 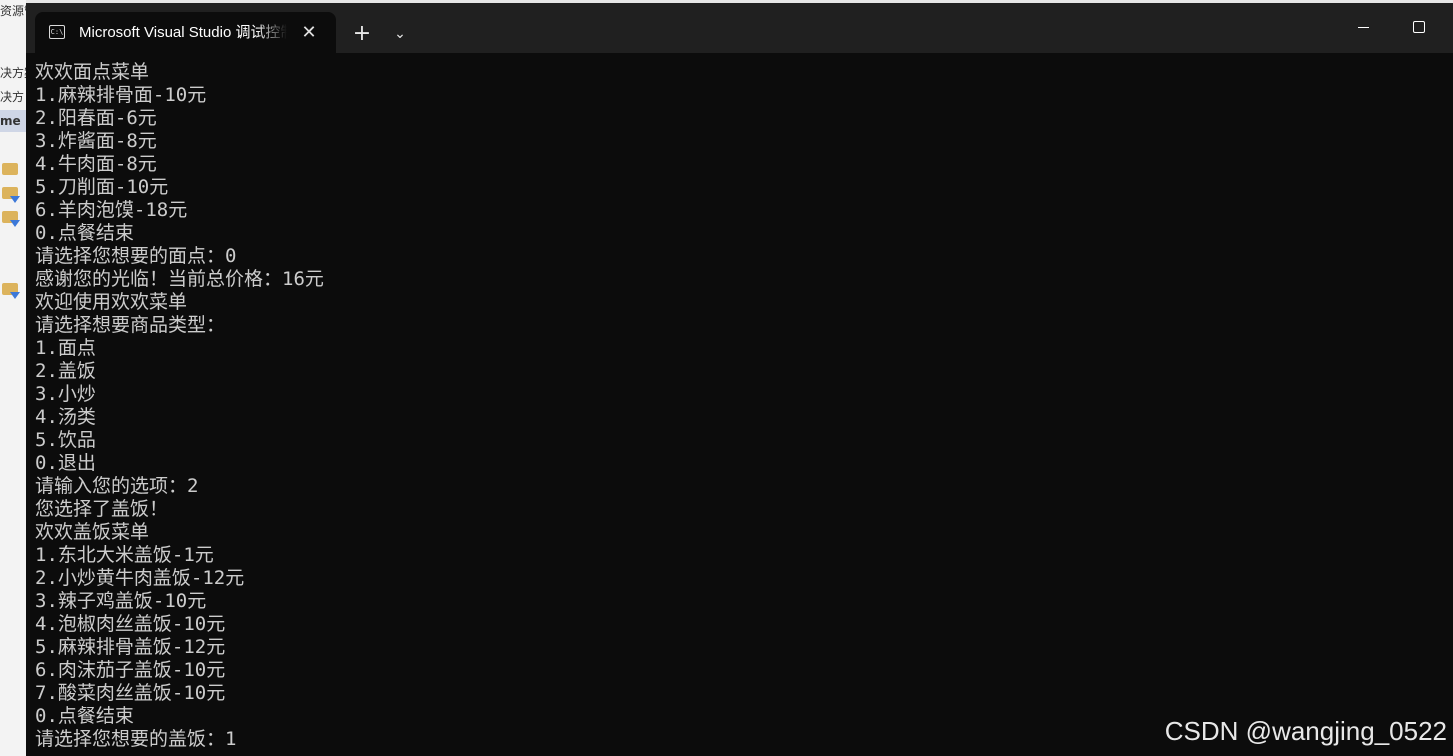 What do you see at coordinates (65, 417) in the screenshot?
I see `console-line: 4.汤类` at bounding box center [65, 417].